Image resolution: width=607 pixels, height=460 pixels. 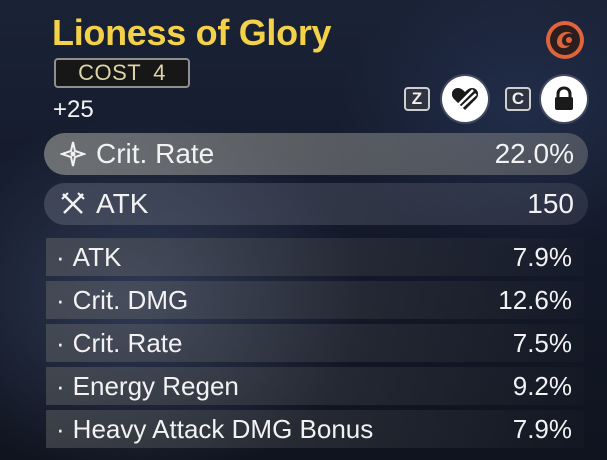 What do you see at coordinates (315, 386) in the screenshot?
I see `sub-stat-row: · Energy Regen 9.2%` at bounding box center [315, 386].